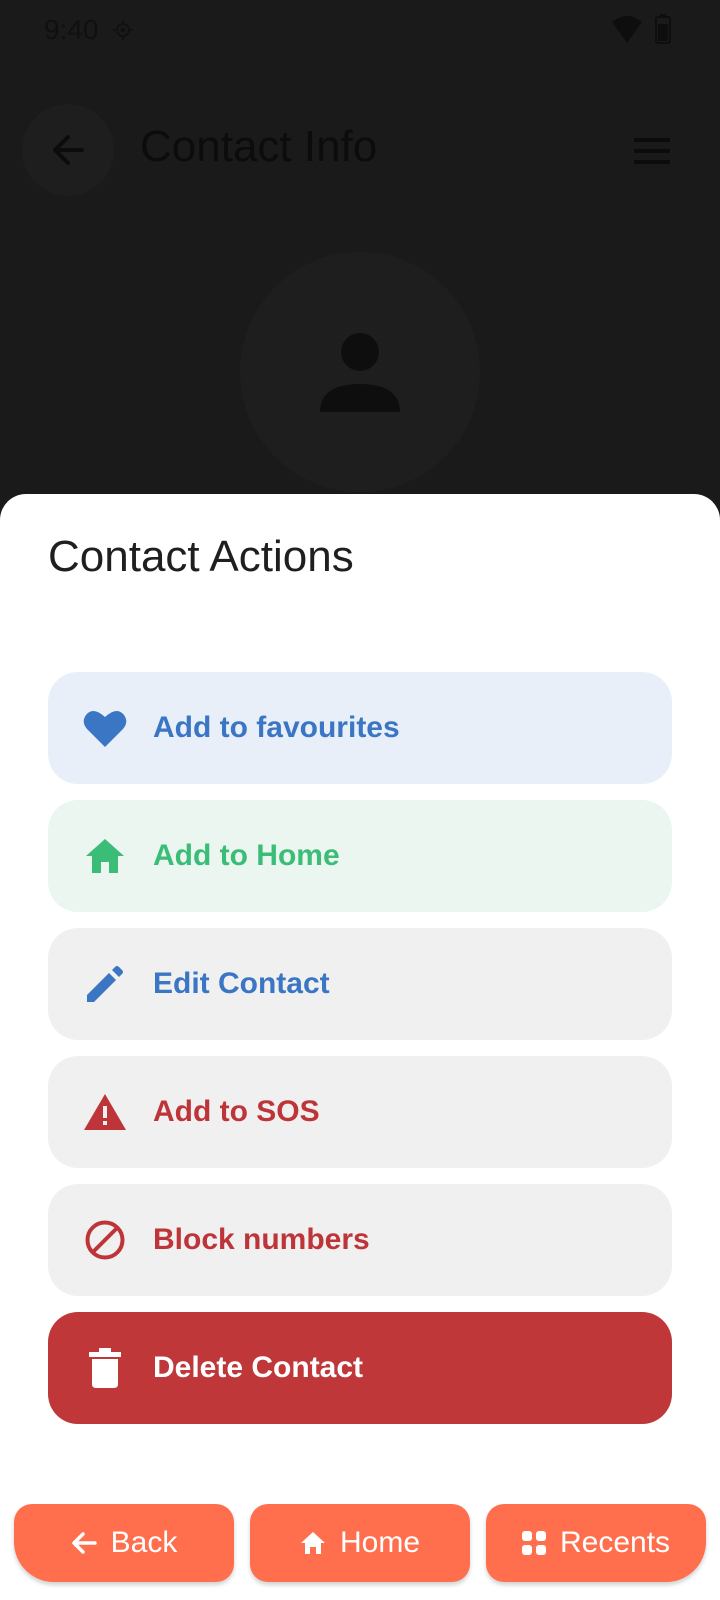  Describe the element at coordinates (259, 146) in the screenshot. I see `page-title: Contact Info` at that location.